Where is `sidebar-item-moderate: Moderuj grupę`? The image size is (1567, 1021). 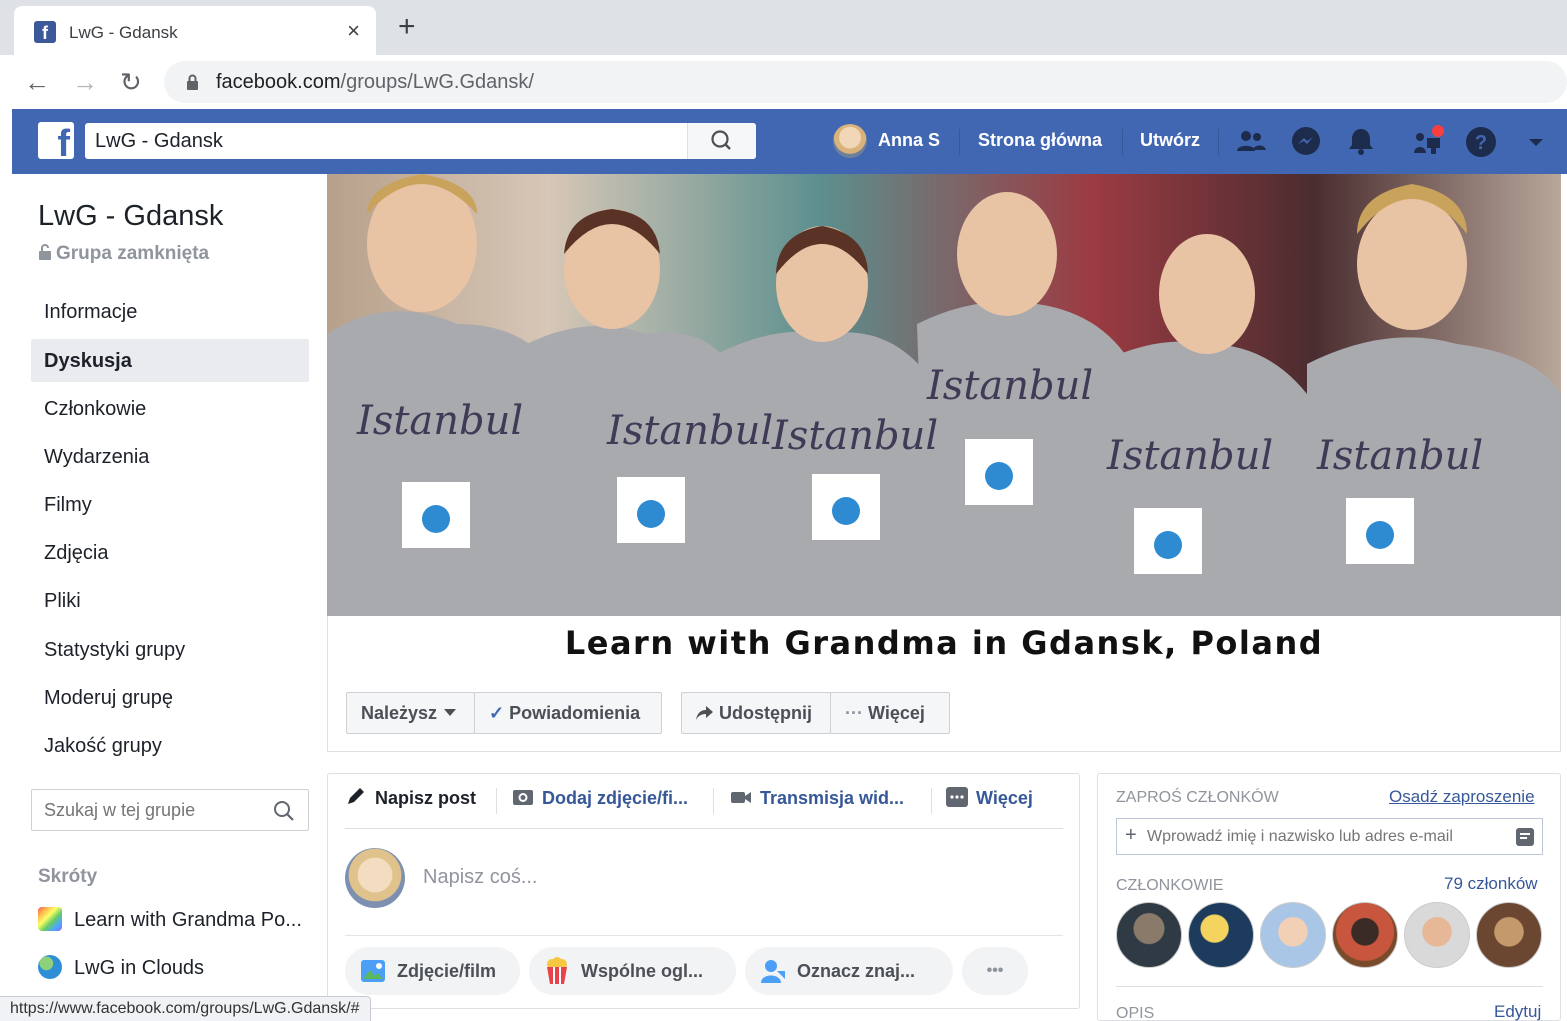
sidebar-item-moderate: Moderuj grupę is located at coordinates (108, 698).